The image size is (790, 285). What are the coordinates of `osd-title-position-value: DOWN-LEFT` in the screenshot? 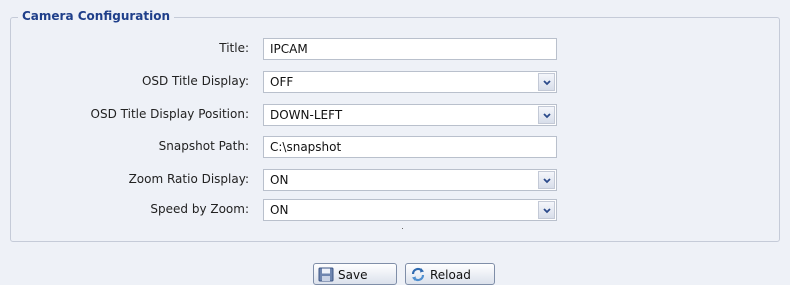 It's located at (306, 115).